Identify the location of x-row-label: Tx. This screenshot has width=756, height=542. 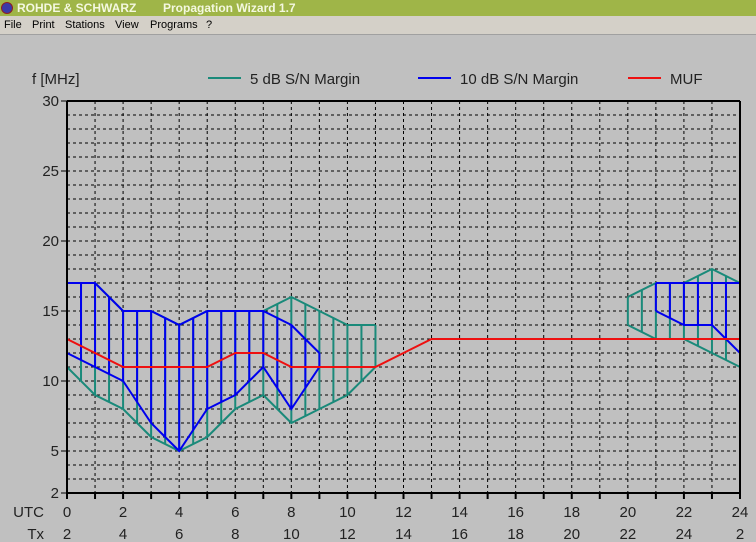
(35, 534).